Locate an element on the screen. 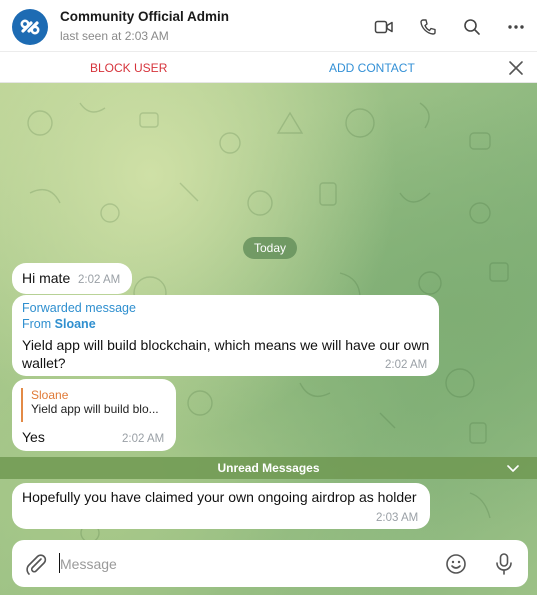 This screenshot has height=595, width=537. forwarded-from: From Sloane is located at coordinates (59, 324).